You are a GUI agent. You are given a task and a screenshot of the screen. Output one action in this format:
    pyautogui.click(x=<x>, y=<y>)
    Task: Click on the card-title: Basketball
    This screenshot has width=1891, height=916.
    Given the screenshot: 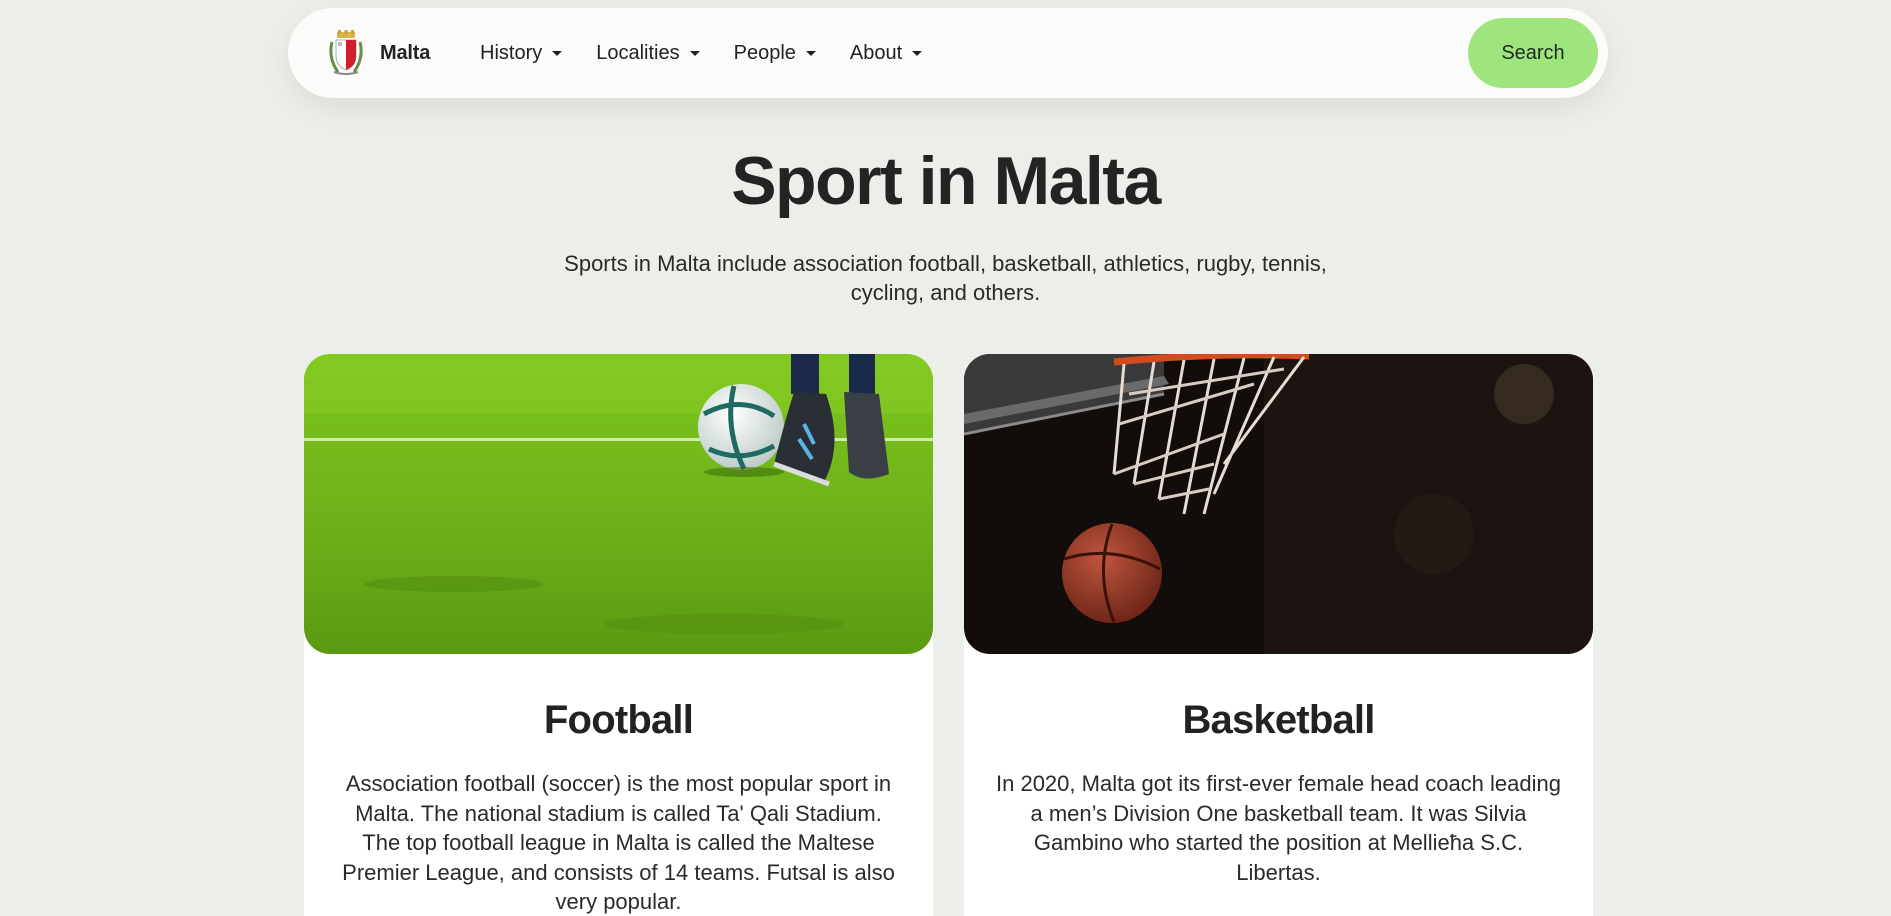 What is the action you would take?
    pyautogui.click(x=1278, y=720)
    